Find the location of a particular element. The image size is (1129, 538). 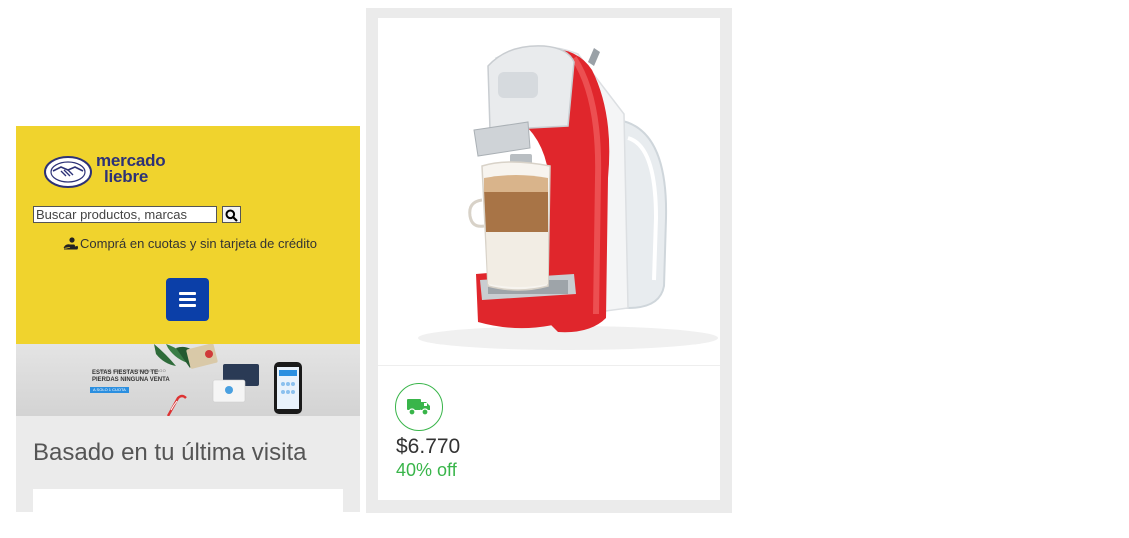

search-button is located at coordinates (231, 214).